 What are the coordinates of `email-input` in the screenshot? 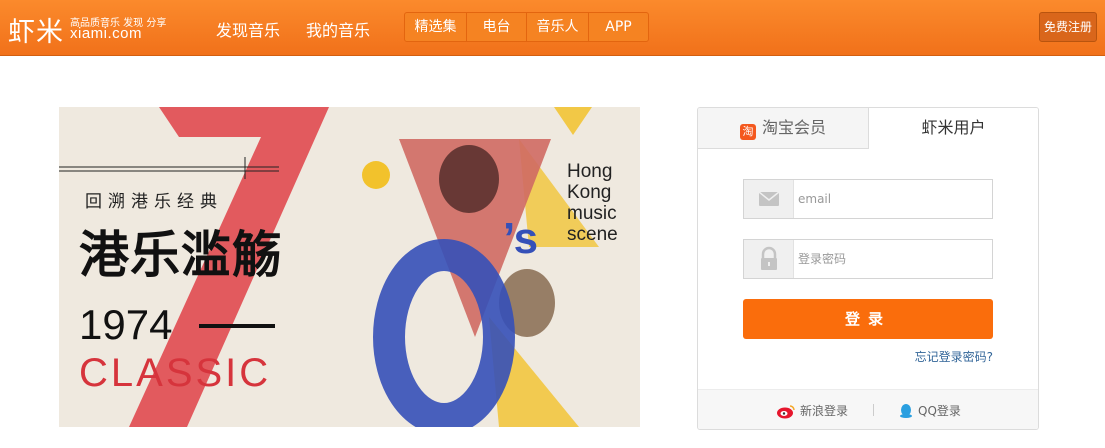 It's located at (893, 199).